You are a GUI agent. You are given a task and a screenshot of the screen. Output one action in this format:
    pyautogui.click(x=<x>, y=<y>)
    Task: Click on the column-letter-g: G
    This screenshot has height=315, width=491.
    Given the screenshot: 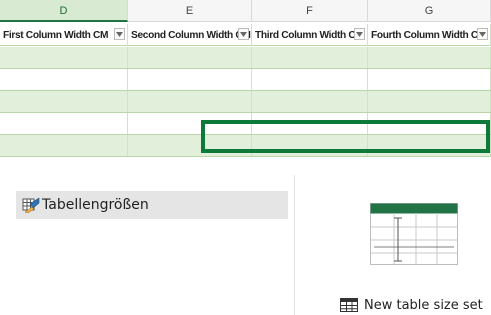 What is the action you would take?
    pyautogui.click(x=429, y=11)
    